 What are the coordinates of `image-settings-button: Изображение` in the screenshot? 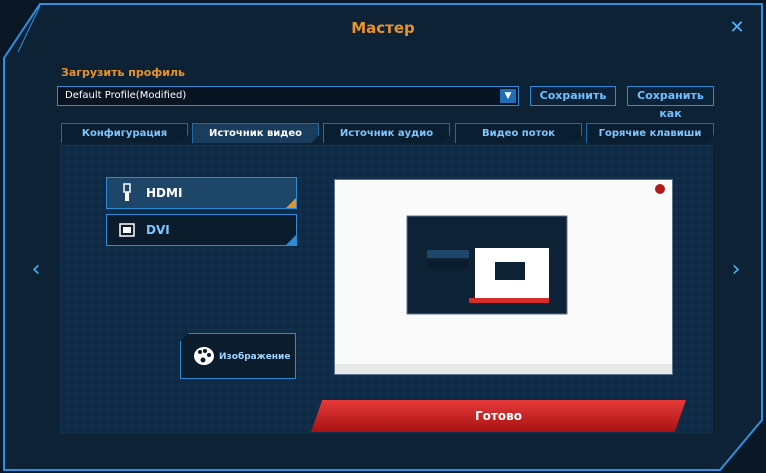 It's located at (238, 356).